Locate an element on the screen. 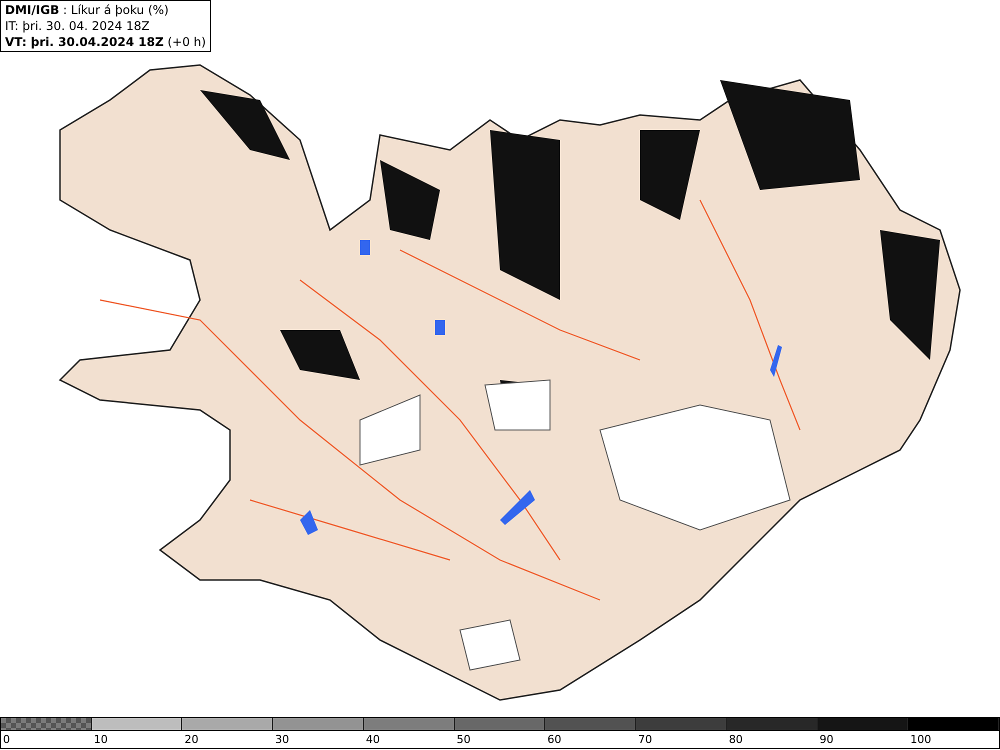 The width and height of the screenshot is (1000, 750). header-text: IT: þri. 30. 04. 2024 18Z is located at coordinates (78, 26).